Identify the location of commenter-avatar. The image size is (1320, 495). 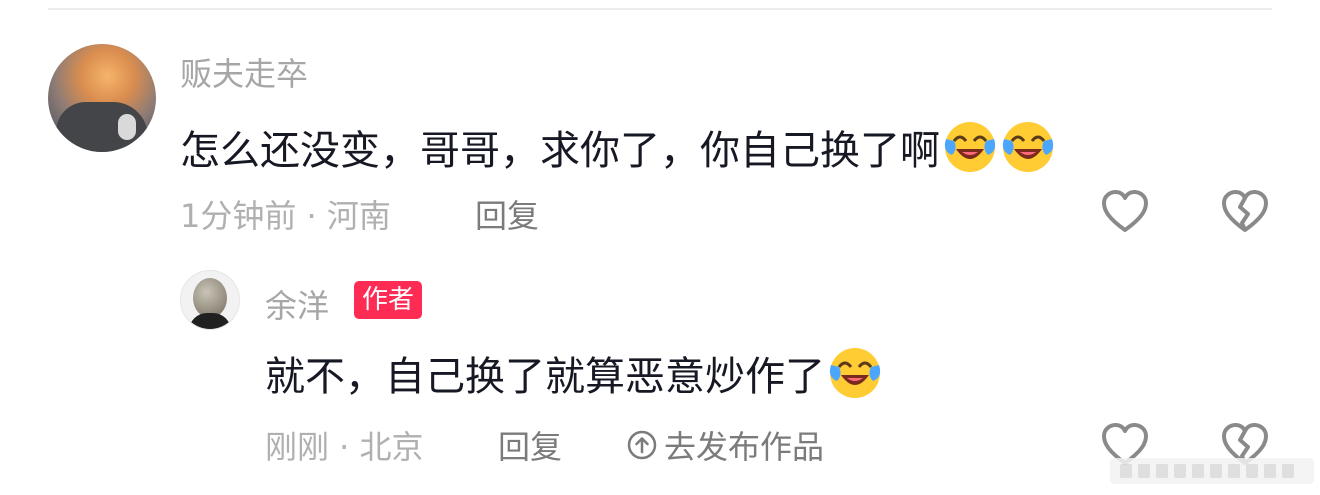
(102, 98).